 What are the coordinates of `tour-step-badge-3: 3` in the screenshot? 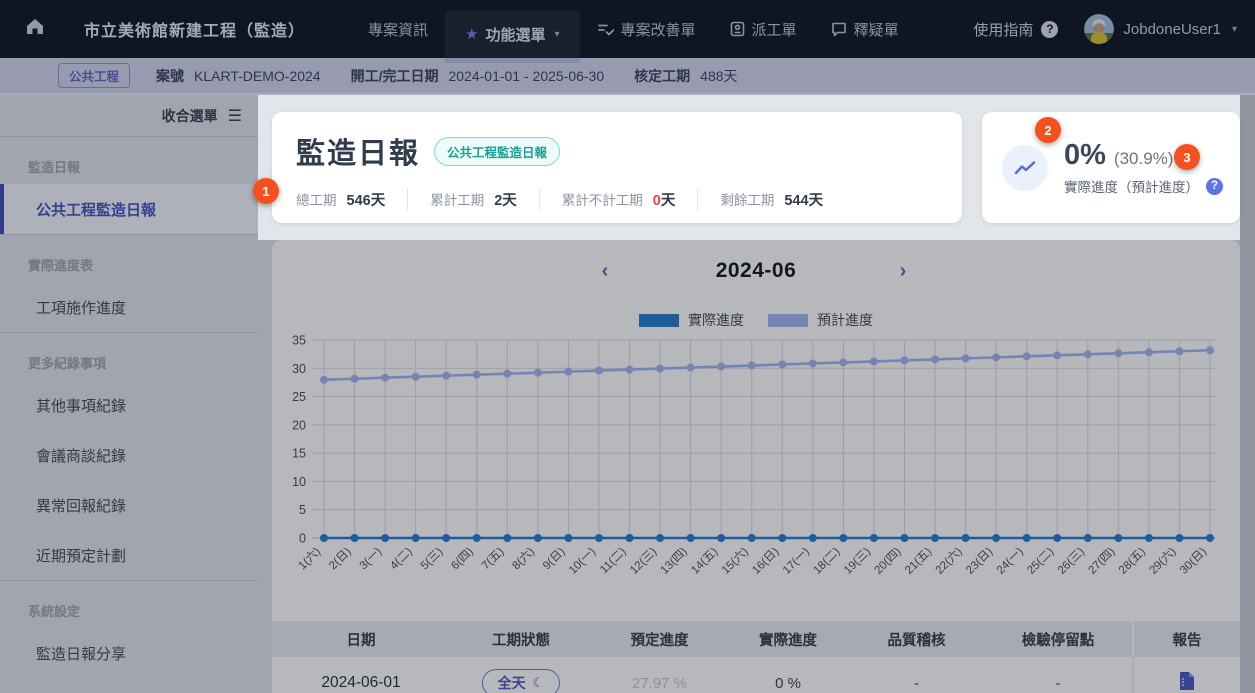 It's located at (1187, 157).